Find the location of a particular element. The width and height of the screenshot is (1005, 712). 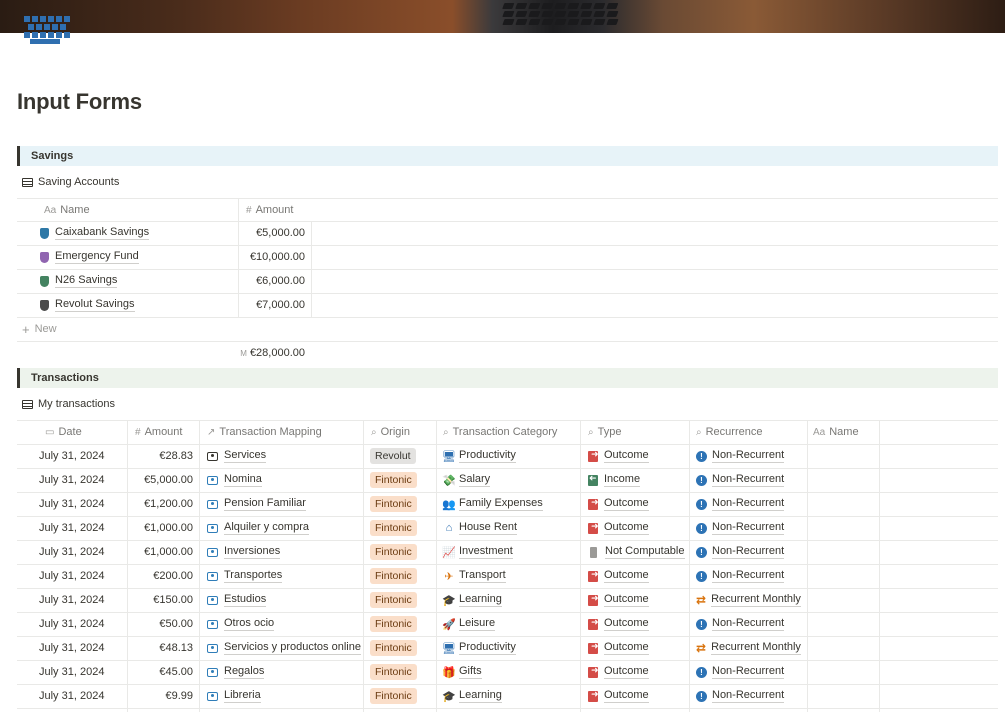

savings-sum: M €28,000.00 is located at coordinates (272, 353).